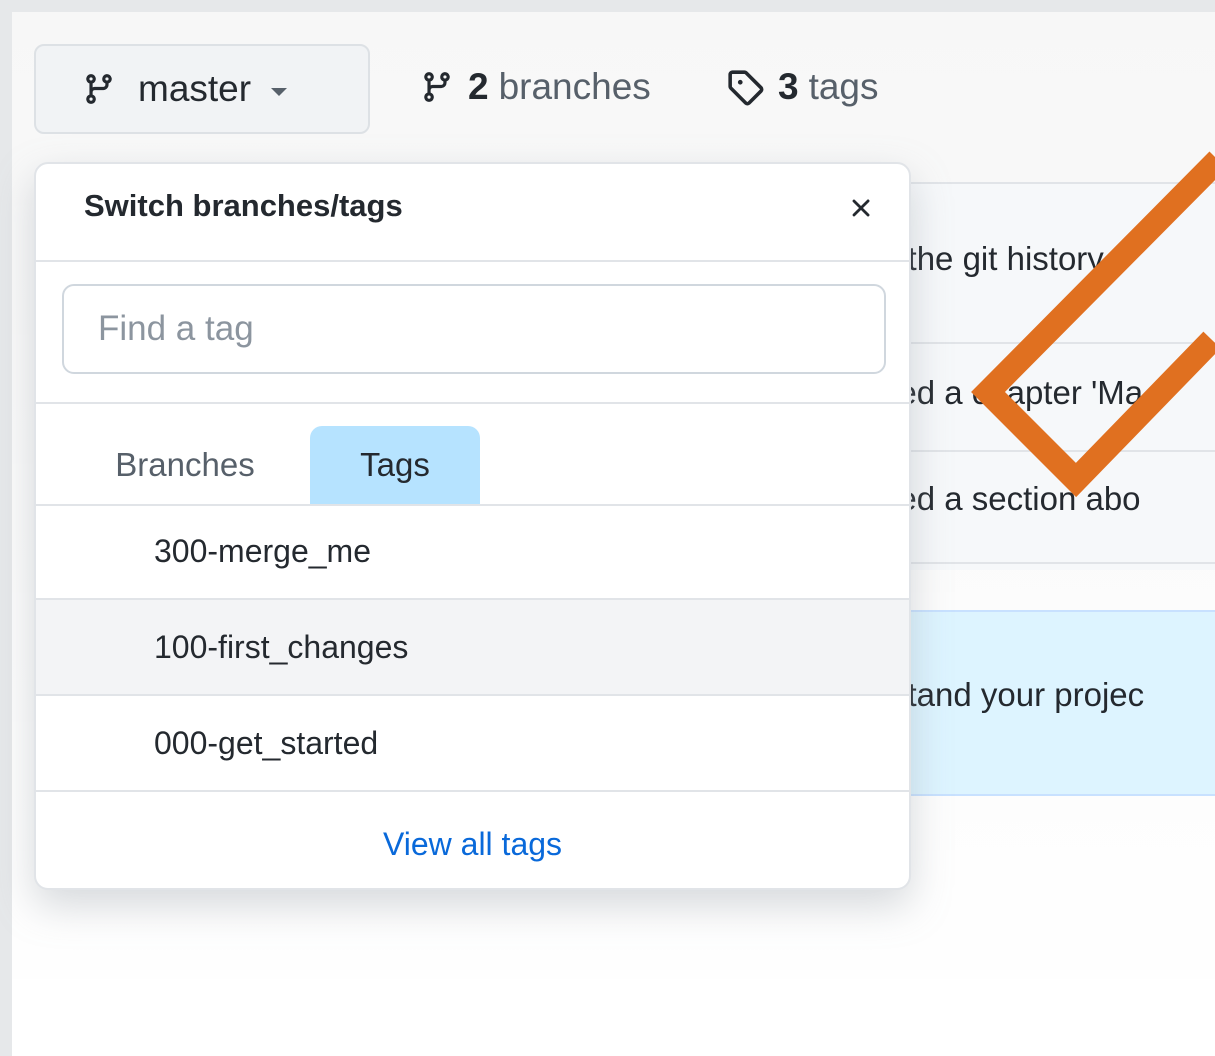 This screenshot has height=1056, width=1215. Describe the element at coordinates (474, 329) in the screenshot. I see `find-tag-input` at that location.